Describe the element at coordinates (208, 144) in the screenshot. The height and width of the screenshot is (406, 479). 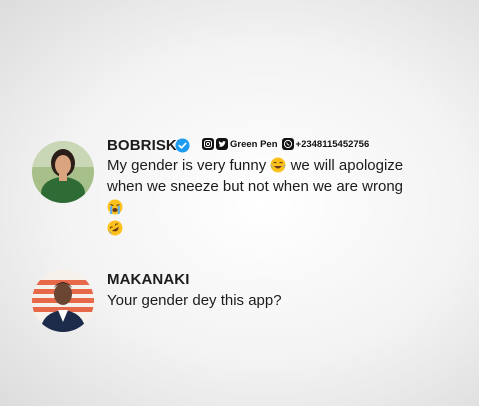
I see `instagram-icon` at that location.